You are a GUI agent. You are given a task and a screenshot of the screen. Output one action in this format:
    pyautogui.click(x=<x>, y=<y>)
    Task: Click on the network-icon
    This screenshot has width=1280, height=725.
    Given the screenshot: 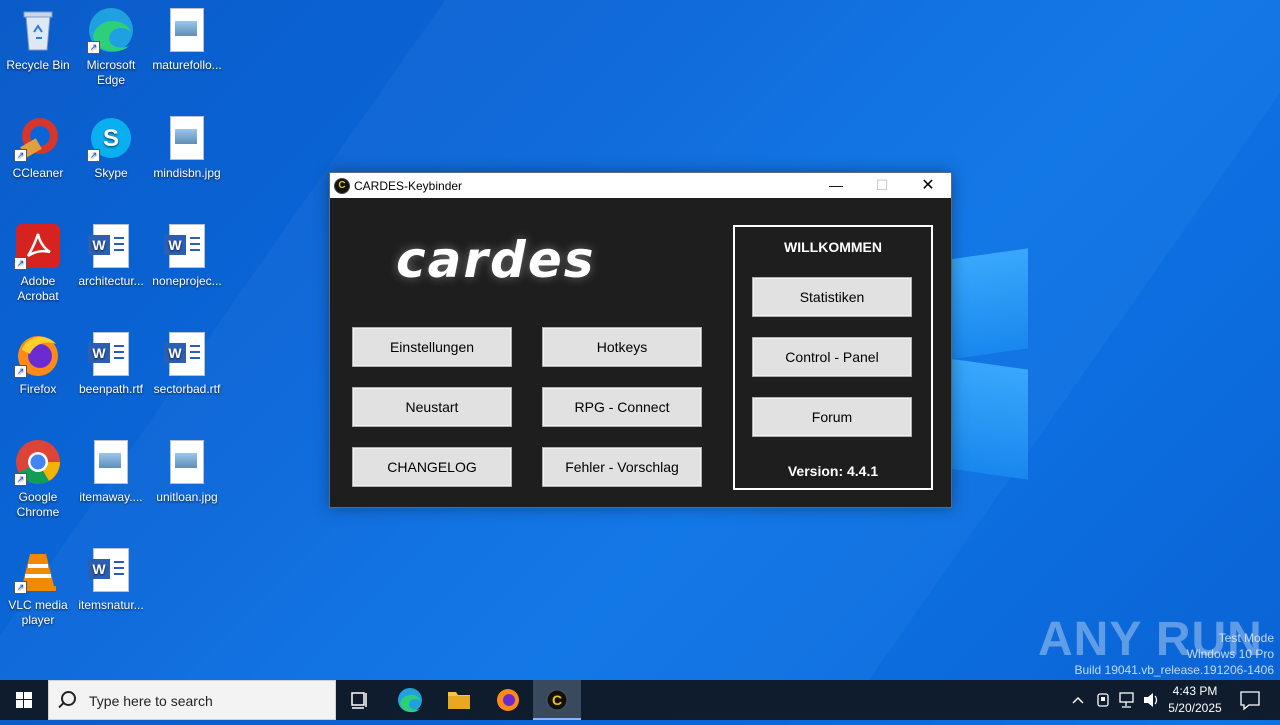 What is the action you would take?
    pyautogui.click(x=1126, y=700)
    